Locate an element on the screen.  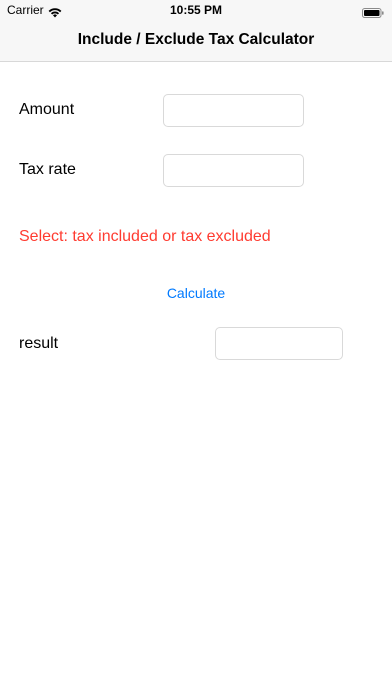
navigation-bar: Include / Exclude Tax Calculator is located at coordinates (196, 41).